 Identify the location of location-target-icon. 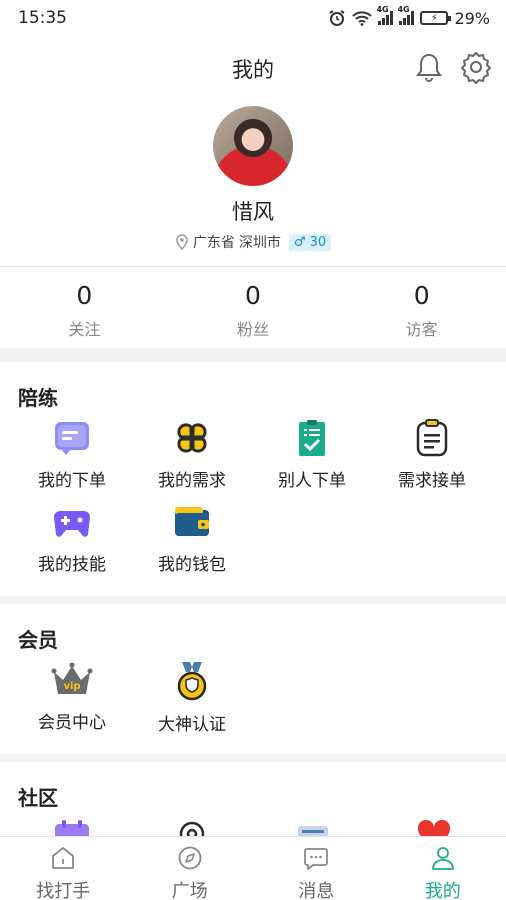
(192, 828).